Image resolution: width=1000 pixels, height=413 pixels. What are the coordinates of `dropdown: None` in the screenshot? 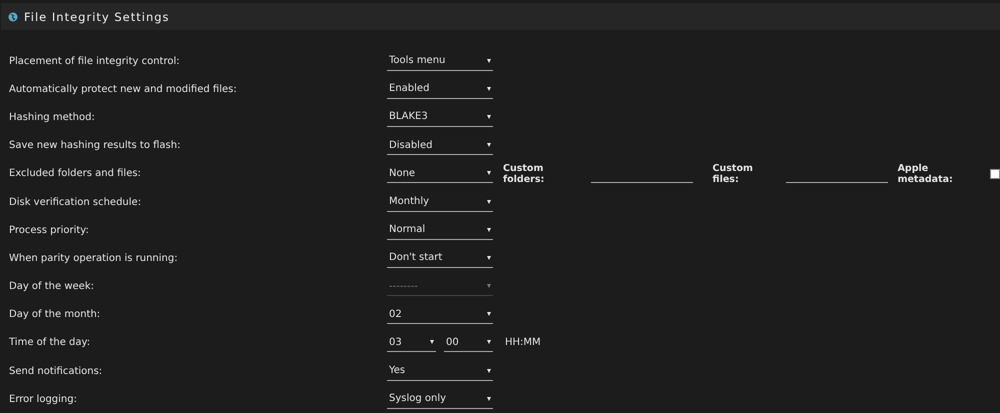 It's located at (440, 174).